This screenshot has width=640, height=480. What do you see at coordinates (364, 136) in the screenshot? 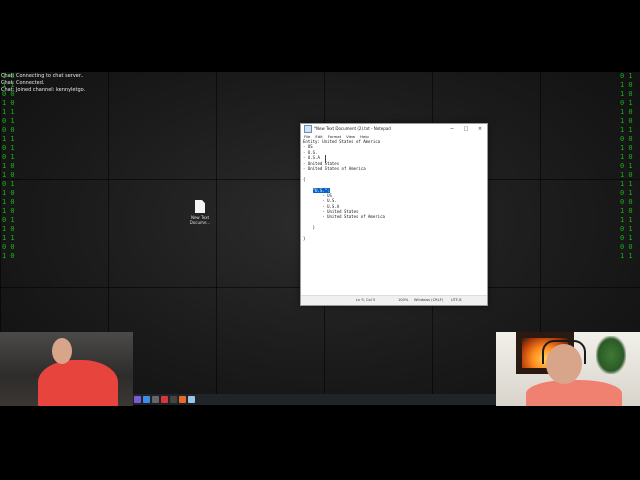
I see `menu-help: Help` at bounding box center [364, 136].